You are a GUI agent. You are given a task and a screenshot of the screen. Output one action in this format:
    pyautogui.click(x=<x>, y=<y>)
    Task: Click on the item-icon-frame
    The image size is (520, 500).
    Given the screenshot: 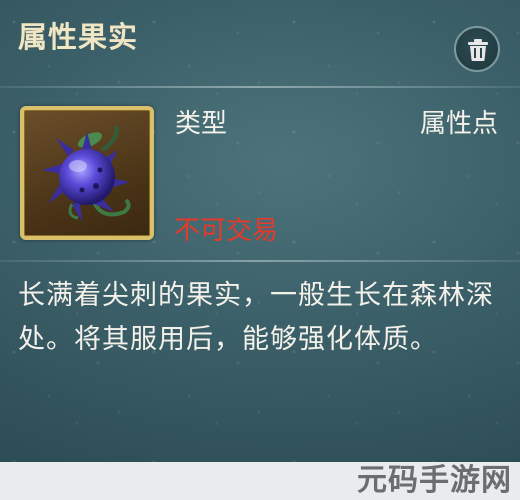 What is the action you would take?
    pyautogui.click(x=87, y=173)
    